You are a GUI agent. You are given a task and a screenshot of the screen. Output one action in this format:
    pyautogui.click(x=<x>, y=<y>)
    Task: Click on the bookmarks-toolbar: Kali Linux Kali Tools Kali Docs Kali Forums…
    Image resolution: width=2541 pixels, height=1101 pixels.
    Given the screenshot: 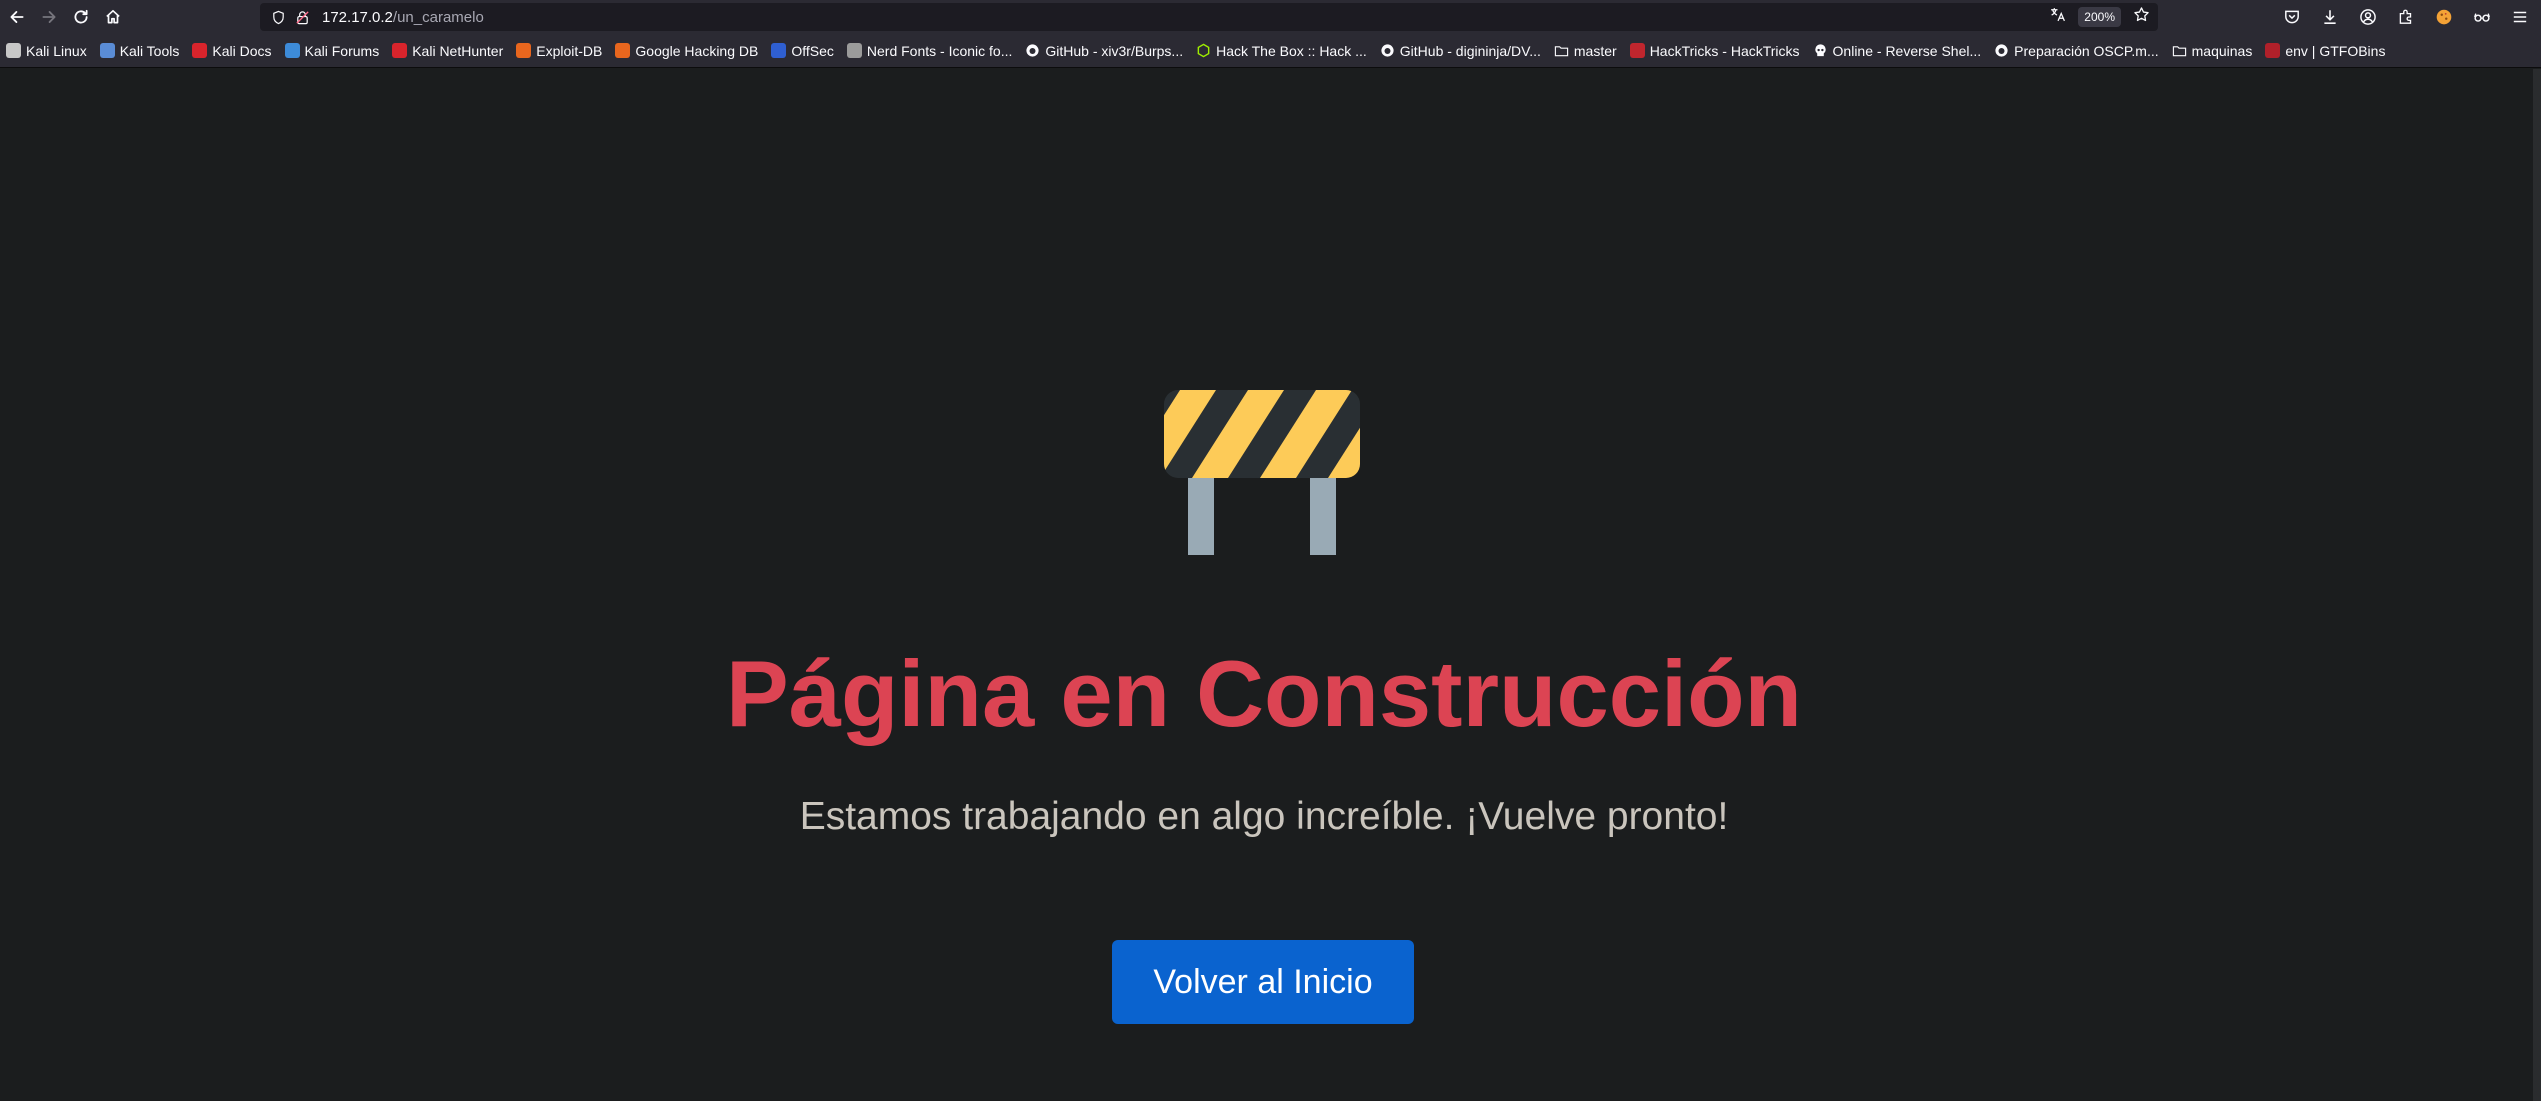 What is the action you would take?
    pyautogui.click(x=1270, y=51)
    